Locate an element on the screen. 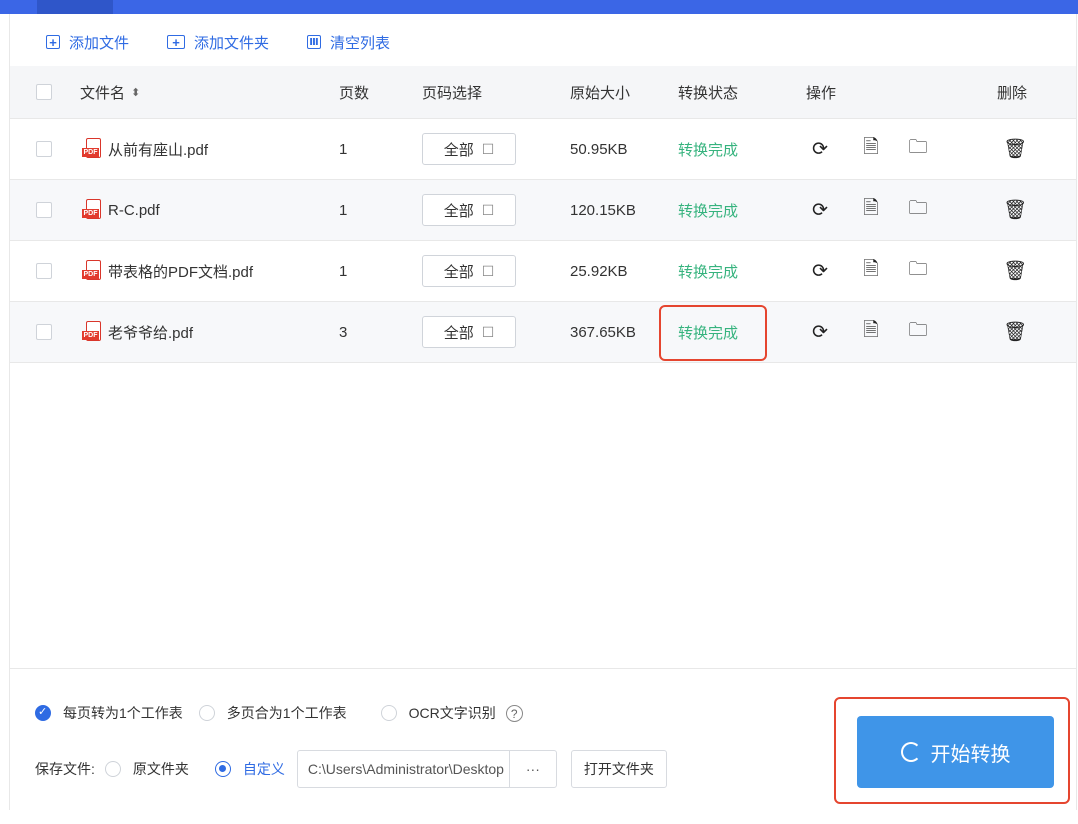 This screenshot has width=1078, height=824. add-folder-icon: + is located at coordinates (176, 42).